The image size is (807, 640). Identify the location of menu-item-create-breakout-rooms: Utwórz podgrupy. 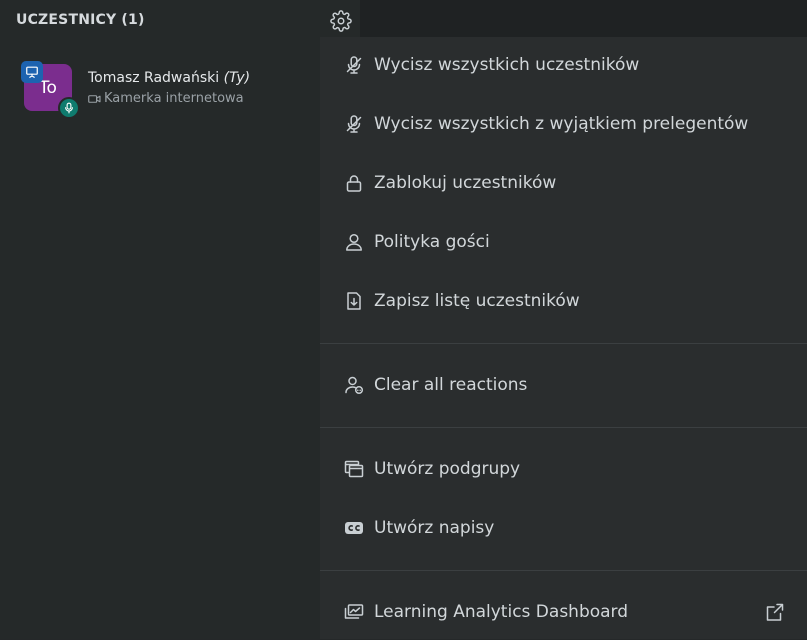
(563, 469).